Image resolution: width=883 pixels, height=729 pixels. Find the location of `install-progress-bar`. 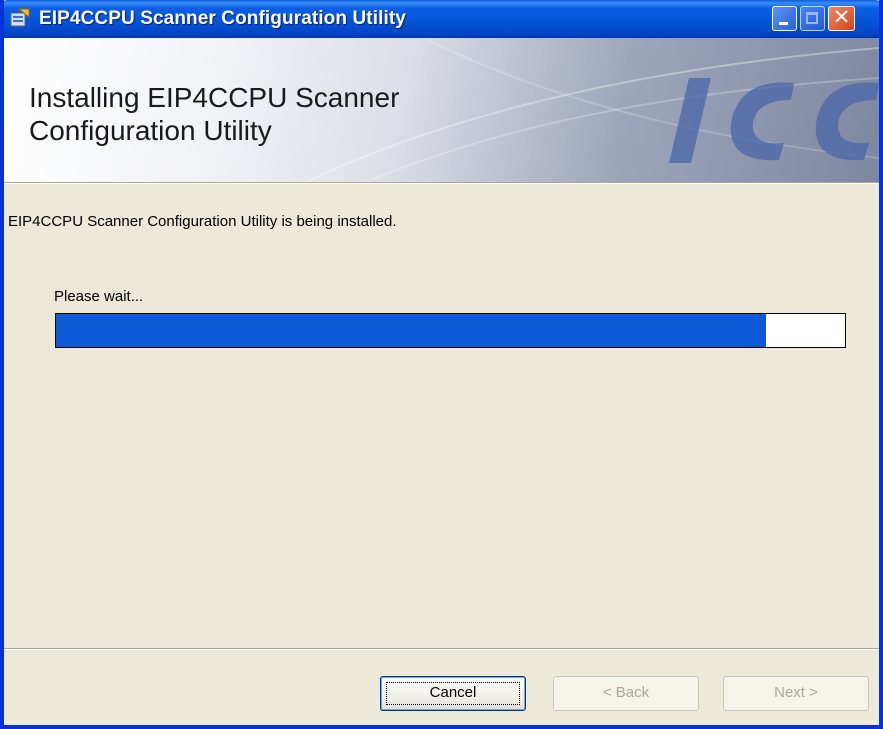

install-progress-bar is located at coordinates (450, 330).